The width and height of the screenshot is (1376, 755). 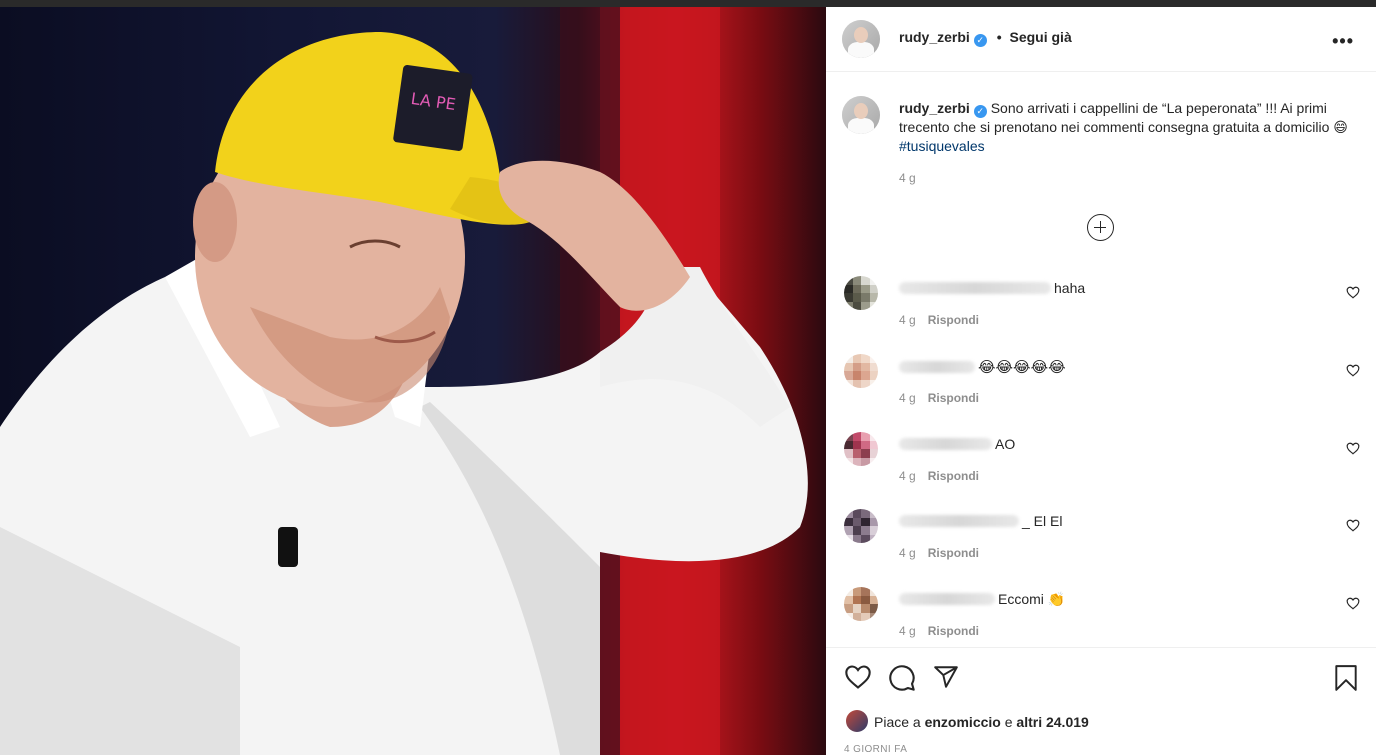 I want to click on caption-username: rudy_zerbi, so click(x=934, y=108).